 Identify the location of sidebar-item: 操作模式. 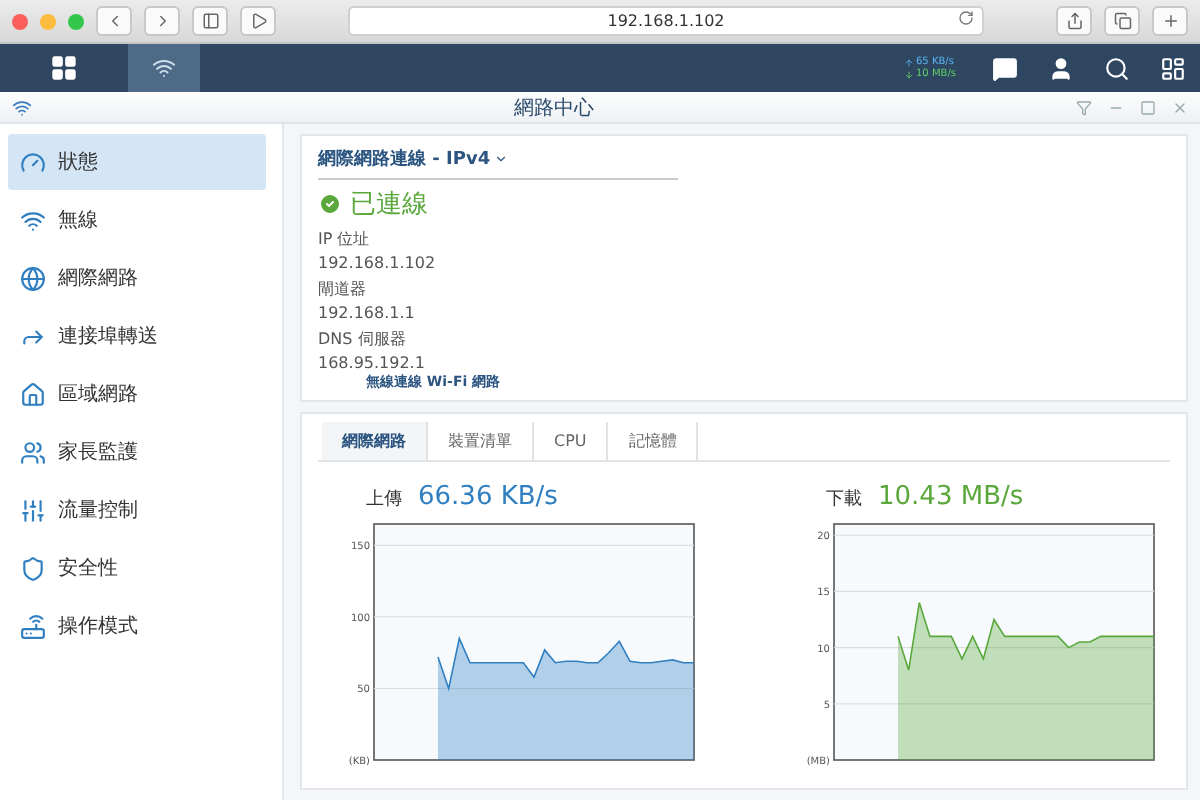
(137, 626).